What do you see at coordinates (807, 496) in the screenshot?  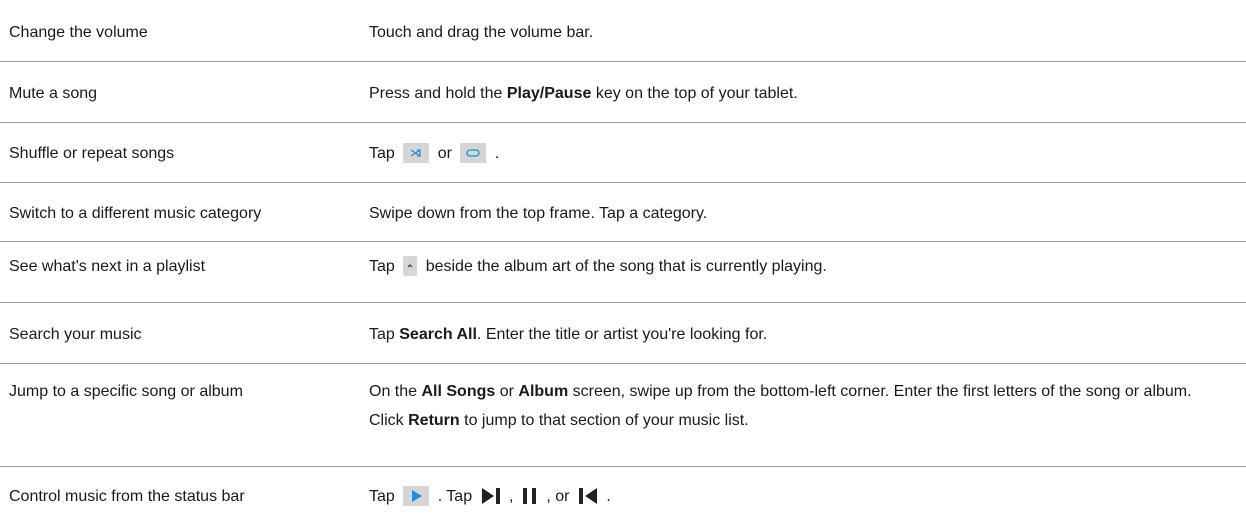 I see `task-description: Tap . Tap , , or .` at bounding box center [807, 496].